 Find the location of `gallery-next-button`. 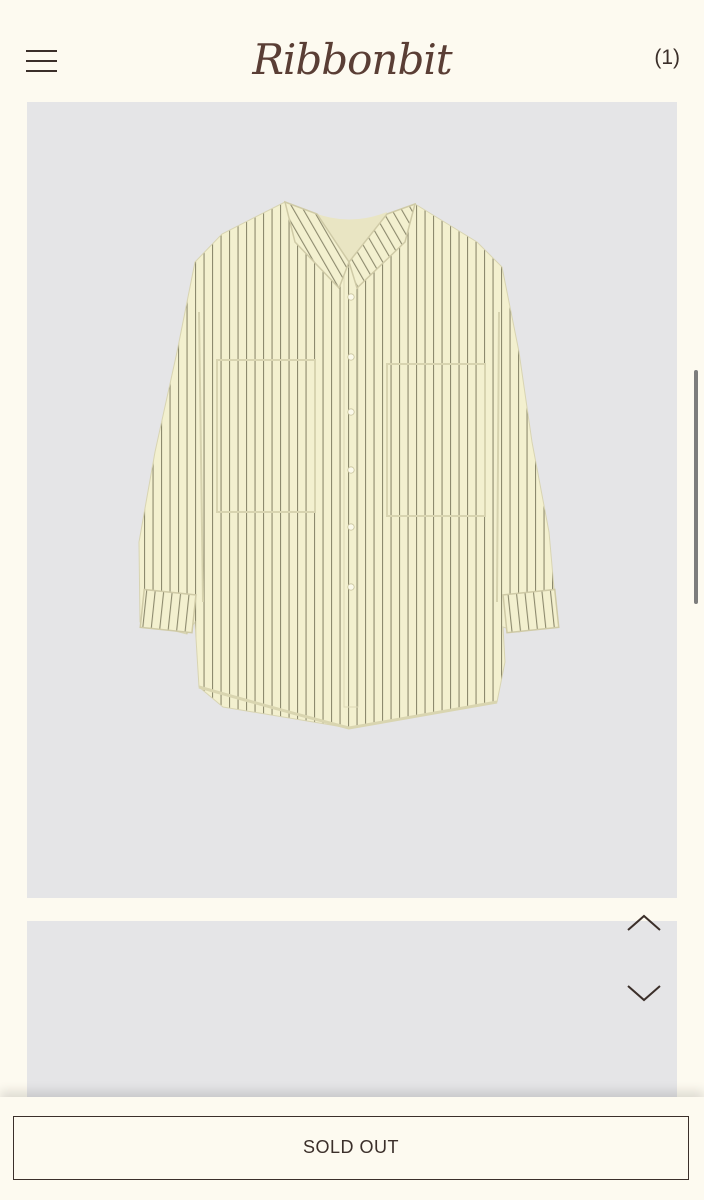

gallery-next-button is located at coordinates (644, 993).